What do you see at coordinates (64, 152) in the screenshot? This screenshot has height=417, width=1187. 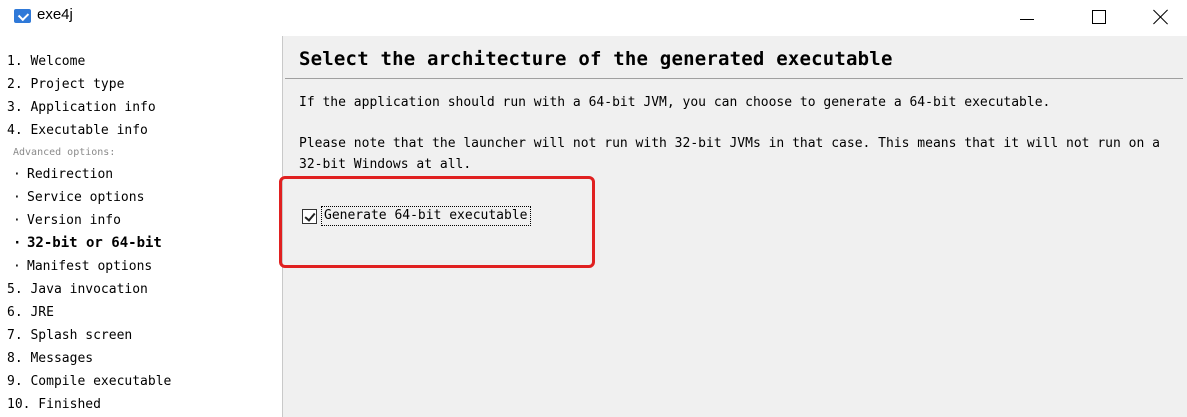 I see `advanced-options-header: Advanced options:` at bounding box center [64, 152].